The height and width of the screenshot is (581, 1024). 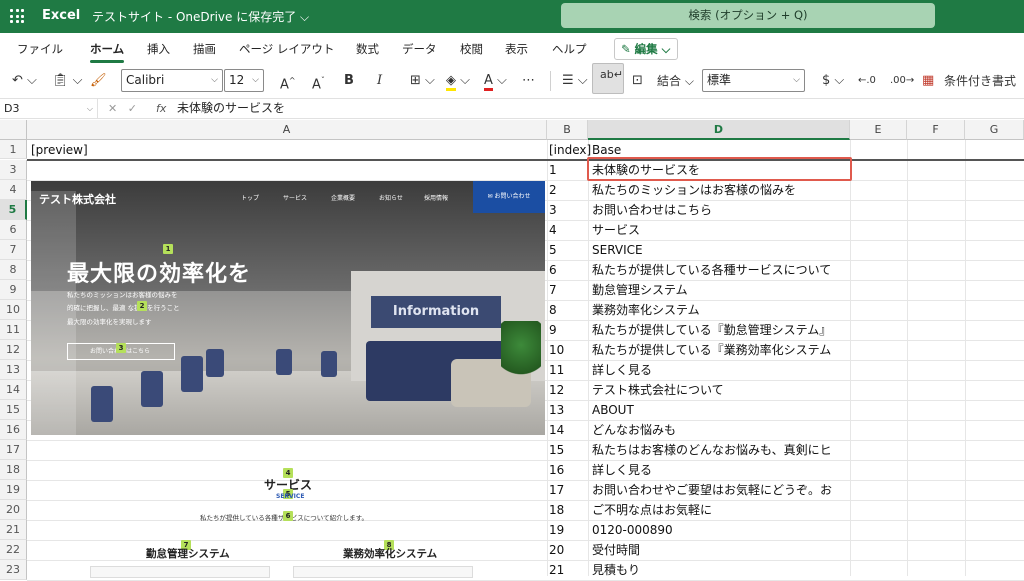 What do you see at coordinates (13, 370) in the screenshot?
I see `row-header-13: 13` at bounding box center [13, 370].